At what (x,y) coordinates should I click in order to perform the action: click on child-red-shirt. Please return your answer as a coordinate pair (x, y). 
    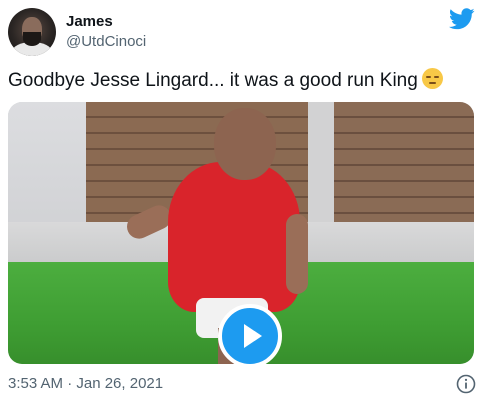
    Looking at the image, I should click on (234, 237).